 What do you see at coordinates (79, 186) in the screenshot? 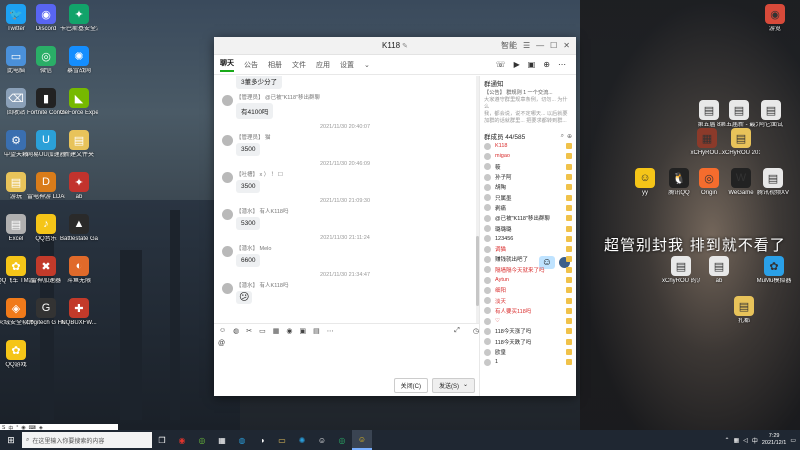
I see `desktop-icon: ✦ ab` at bounding box center [79, 186].